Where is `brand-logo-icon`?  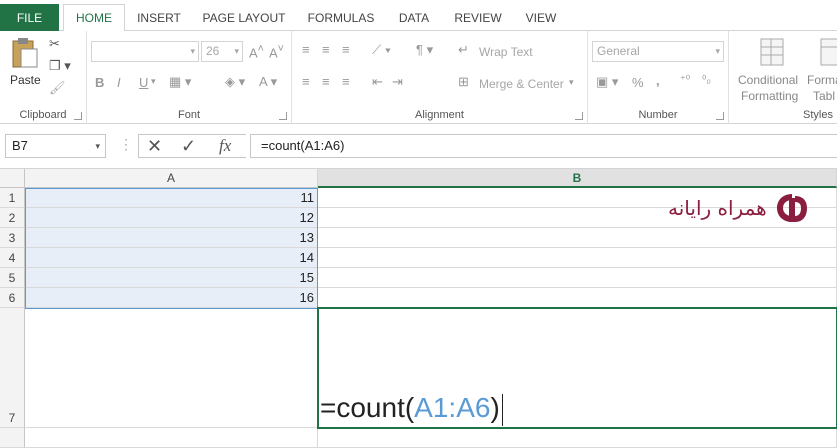 brand-logo-icon is located at coordinates (791, 208).